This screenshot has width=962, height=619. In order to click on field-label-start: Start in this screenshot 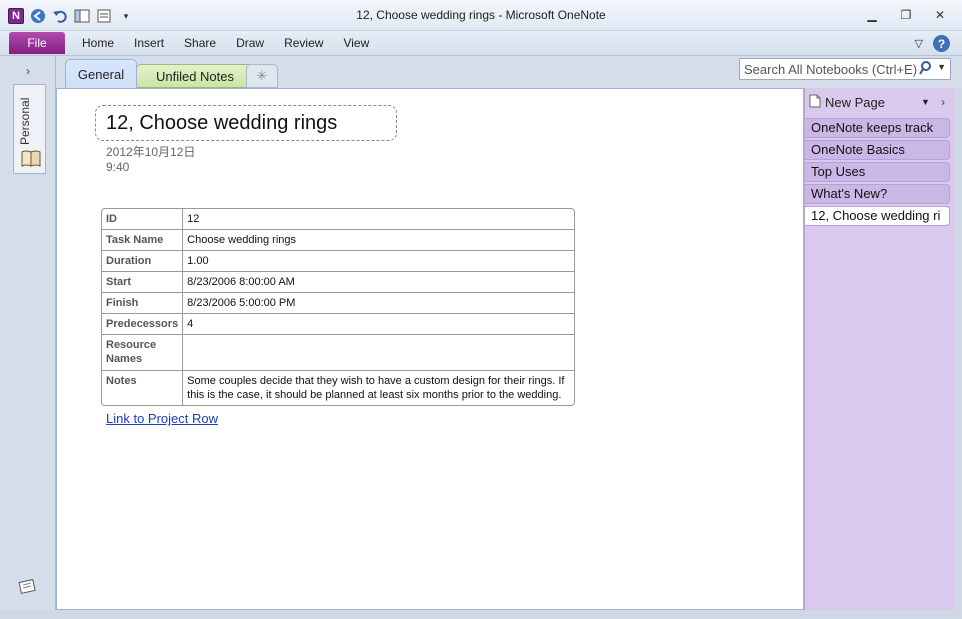, I will do `click(143, 282)`.